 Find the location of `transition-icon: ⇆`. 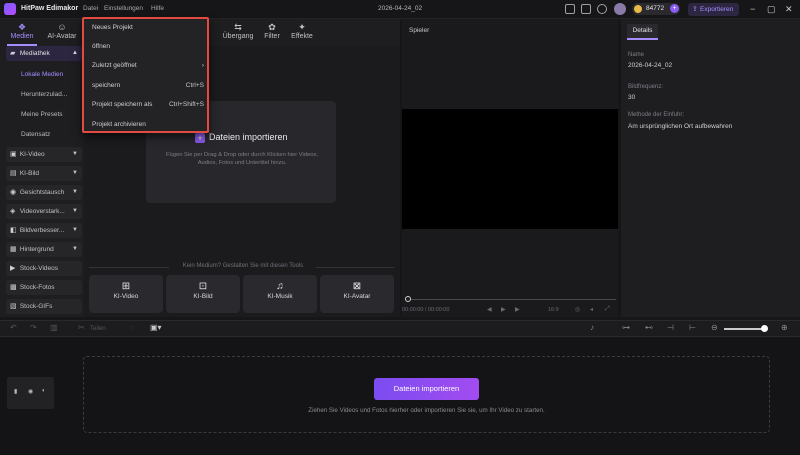

transition-icon: ⇆ is located at coordinates (238, 27).